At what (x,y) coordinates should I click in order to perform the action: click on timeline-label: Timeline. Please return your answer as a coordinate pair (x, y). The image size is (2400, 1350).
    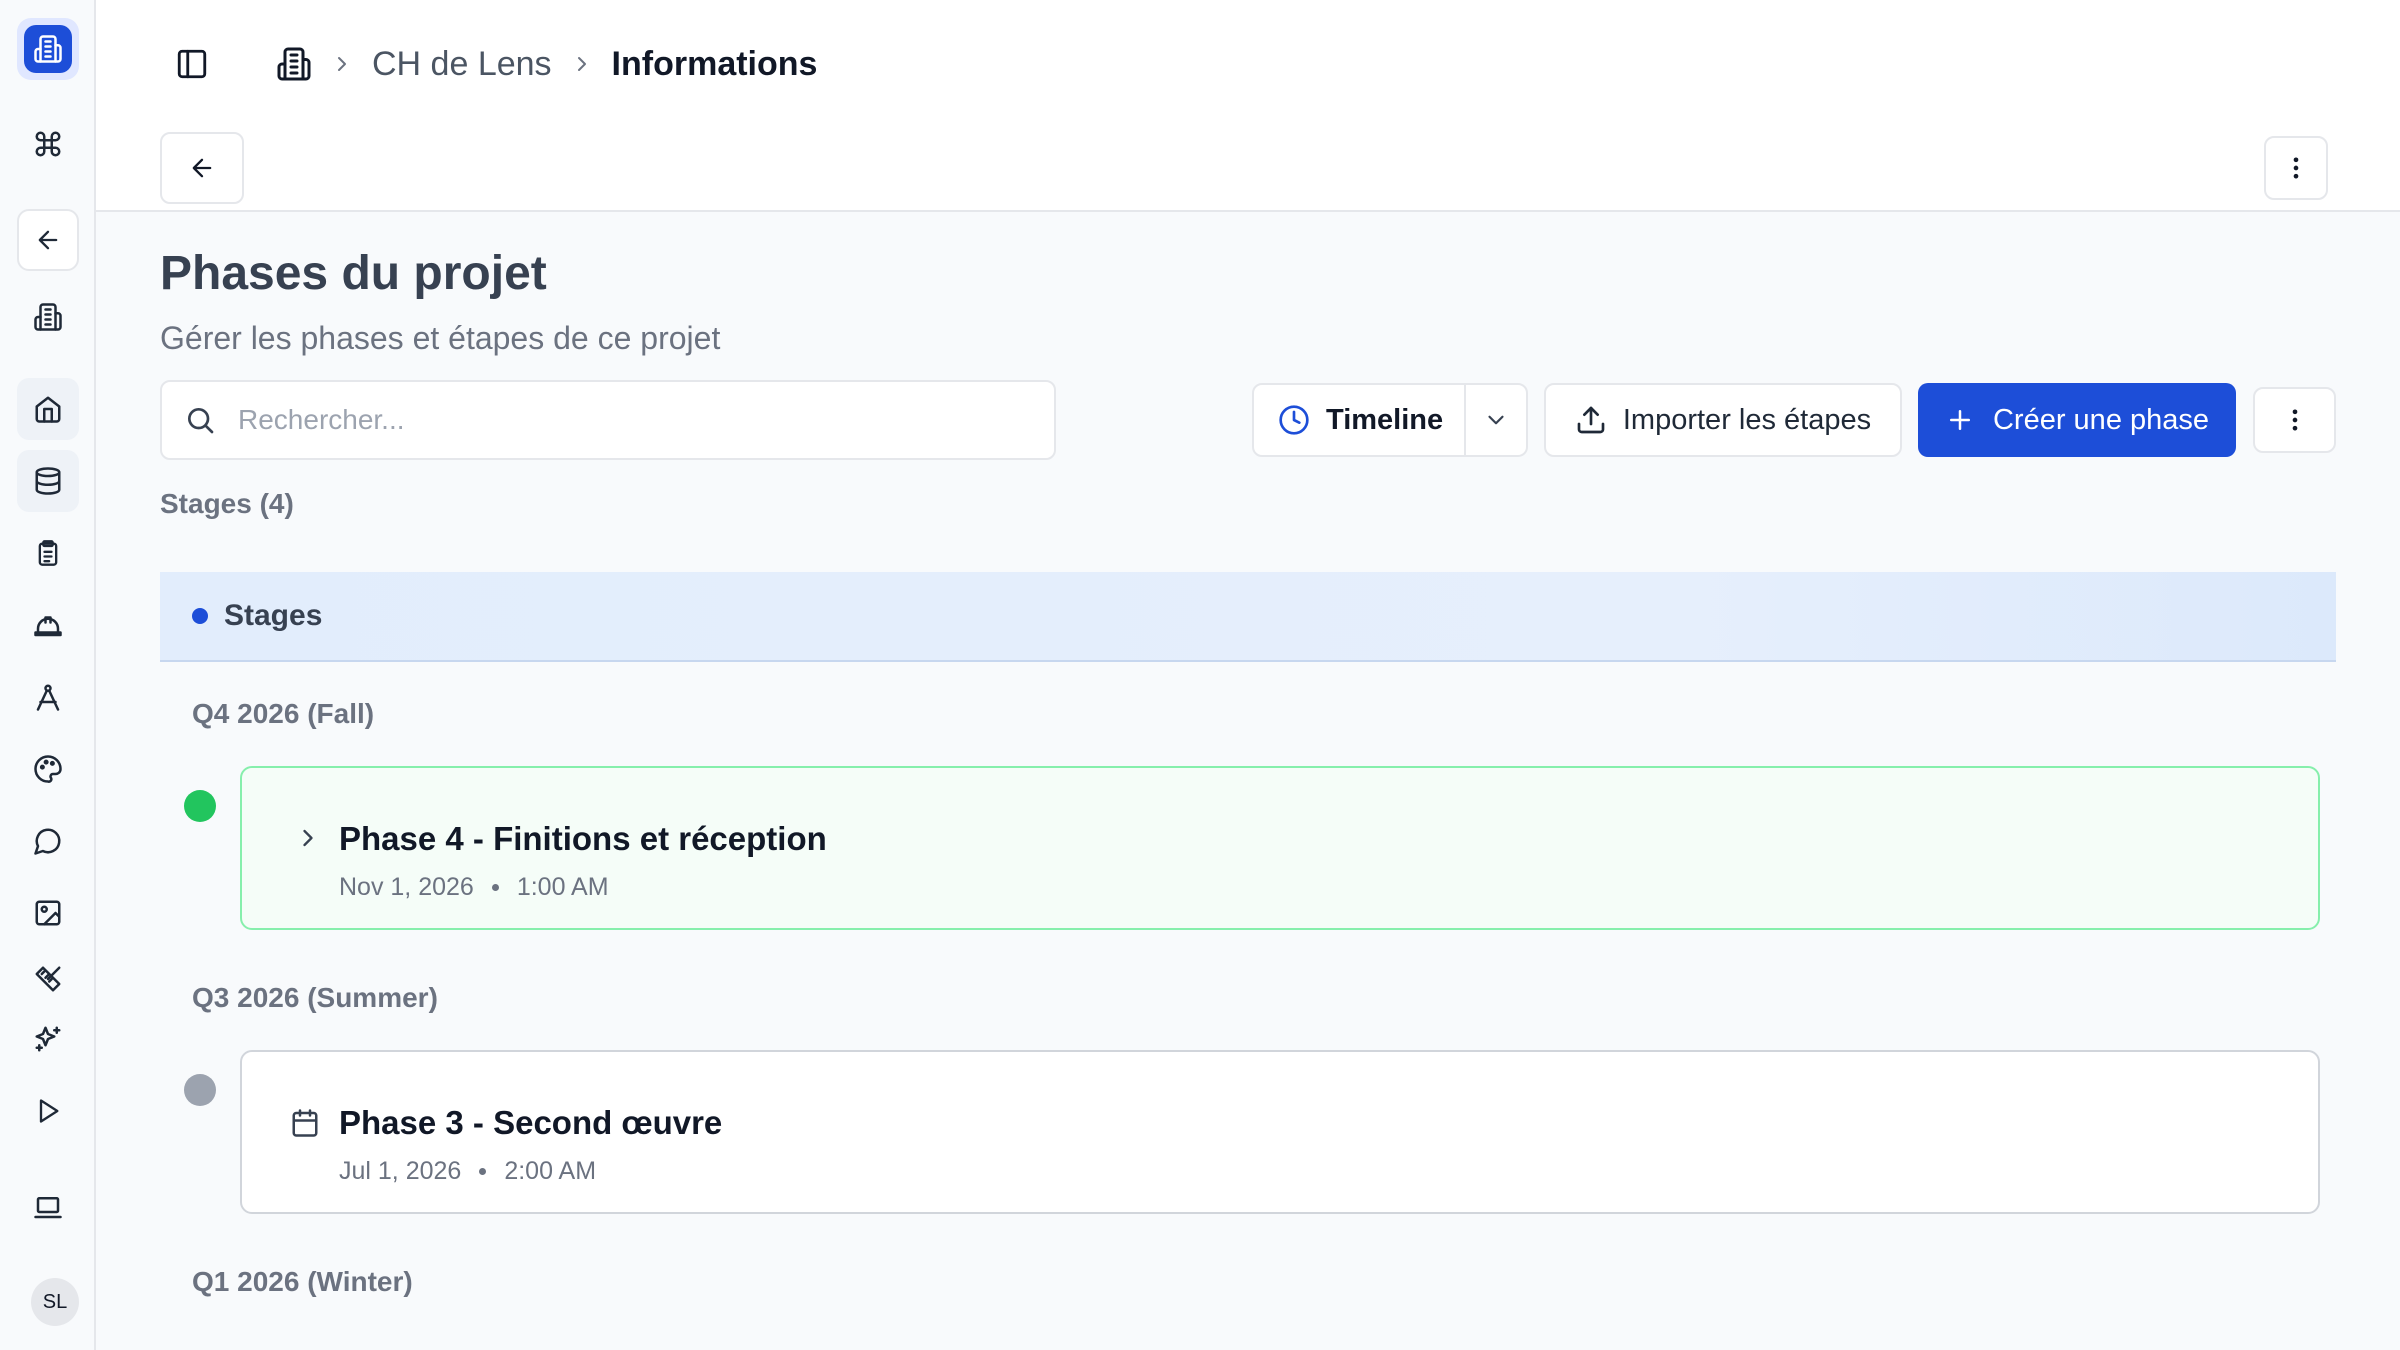
    Looking at the image, I should click on (1385, 419).